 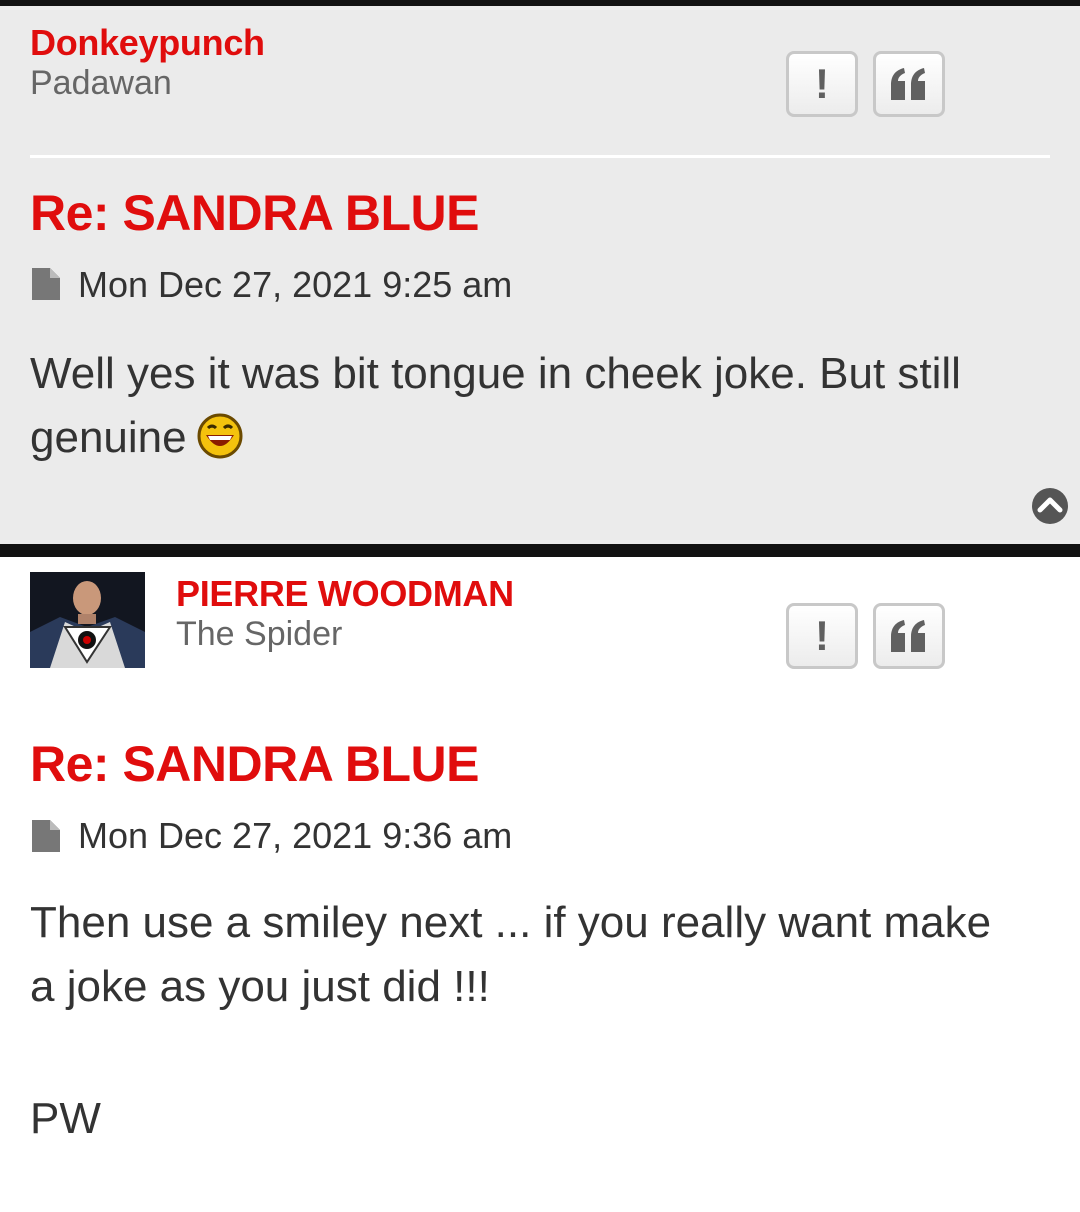 What do you see at coordinates (147, 43) in the screenshot?
I see `post-author: Donkeypunch` at bounding box center [147, 43].